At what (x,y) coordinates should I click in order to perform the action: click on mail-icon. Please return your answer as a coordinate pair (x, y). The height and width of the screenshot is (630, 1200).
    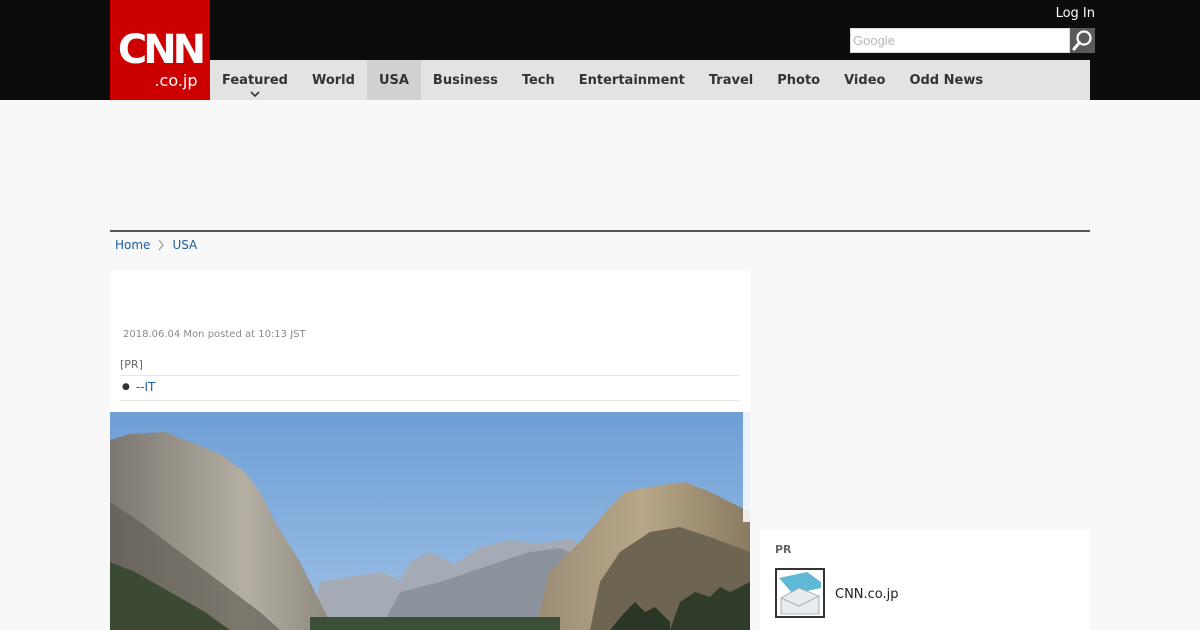
    Looking at the image, I should click on (800, 593).